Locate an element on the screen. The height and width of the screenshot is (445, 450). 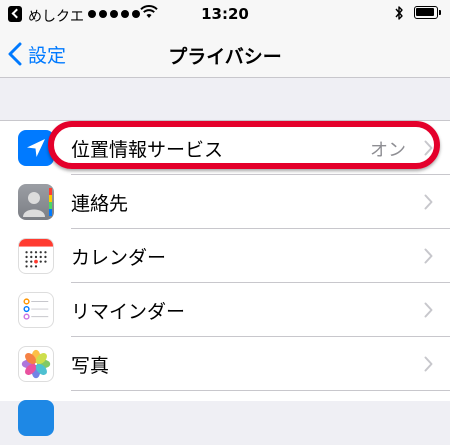
page-title: プライバシー is located at coordinates (225, 57).